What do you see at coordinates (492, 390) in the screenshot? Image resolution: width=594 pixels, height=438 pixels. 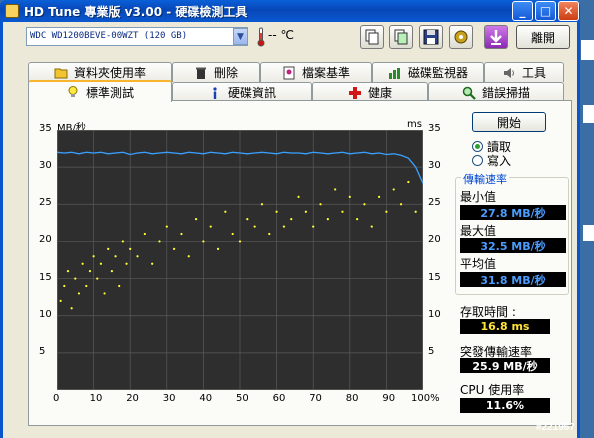 I see `cpu-usage-label: CPU 使用率` at bounding box center [492, 390].